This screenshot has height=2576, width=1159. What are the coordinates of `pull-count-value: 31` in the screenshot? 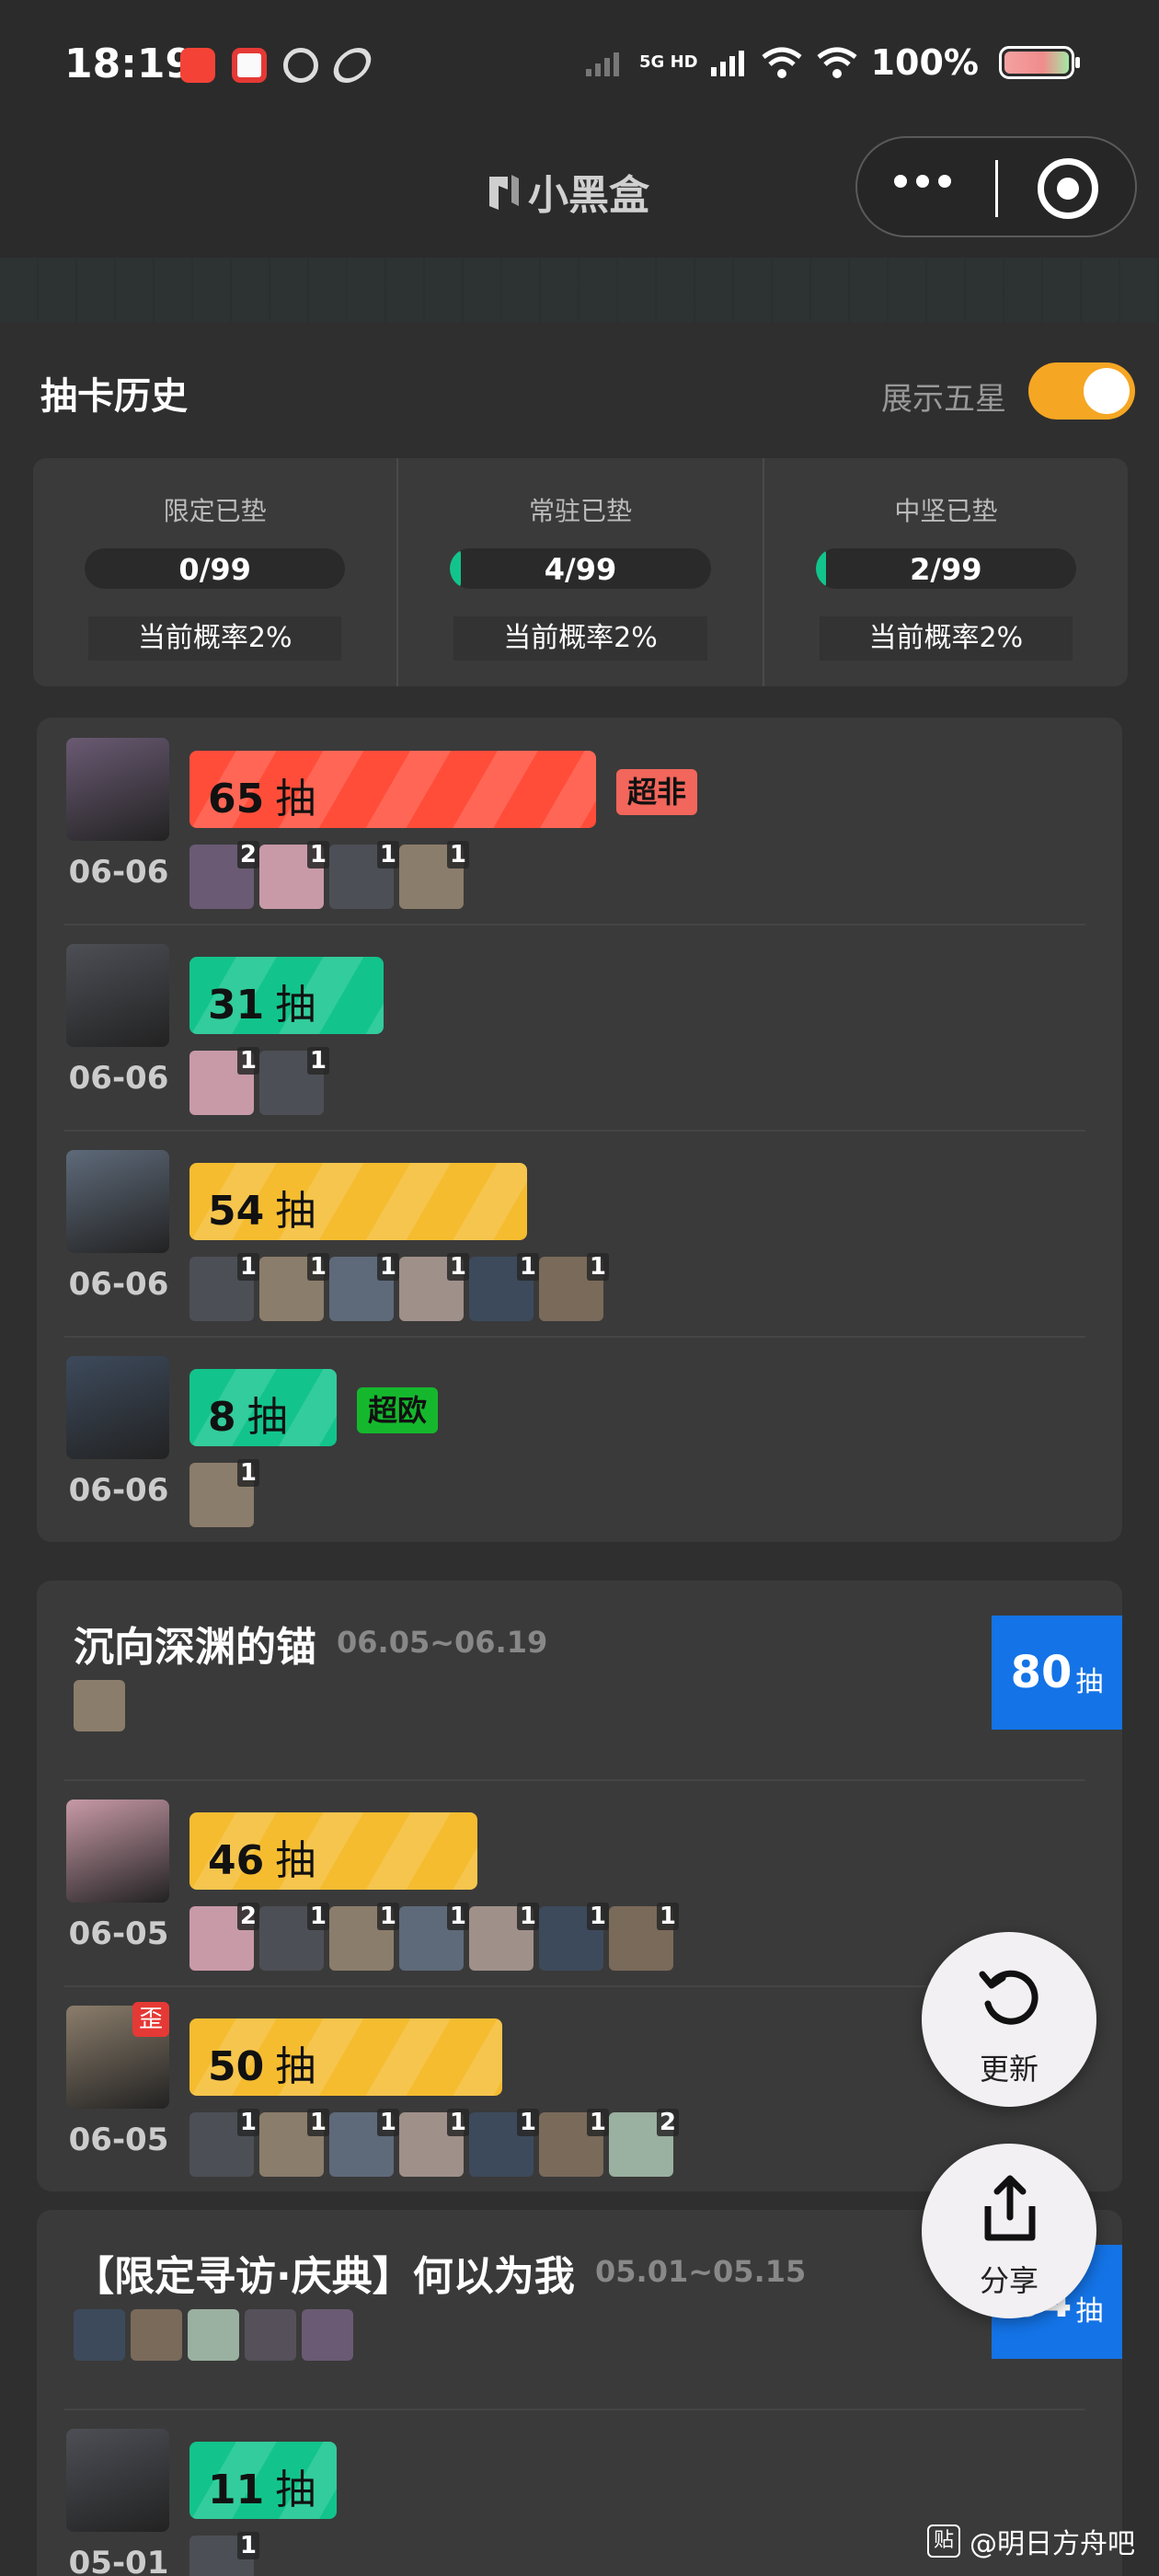 It's located at (236, 1005).